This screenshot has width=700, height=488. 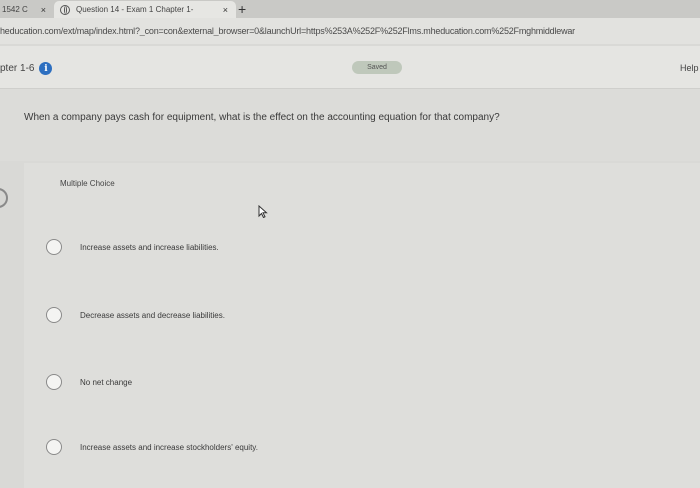 I want to click on saved-status-badge: Saved, so click(x=377, y=67).